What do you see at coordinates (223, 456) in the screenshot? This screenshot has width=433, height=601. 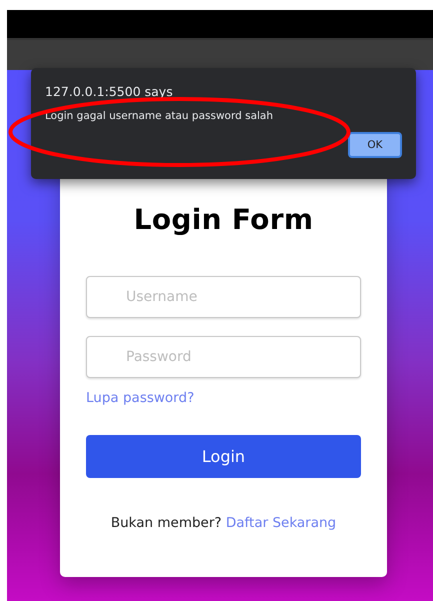 I see `login-button: Login` at bounding box center [223, 456].